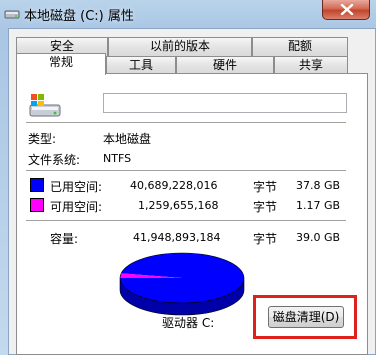 This screenshot has width=376, height=355. Describe the element at coordinates (61, 46) in the screenshot. I see `tab-label: 安全` at that location.